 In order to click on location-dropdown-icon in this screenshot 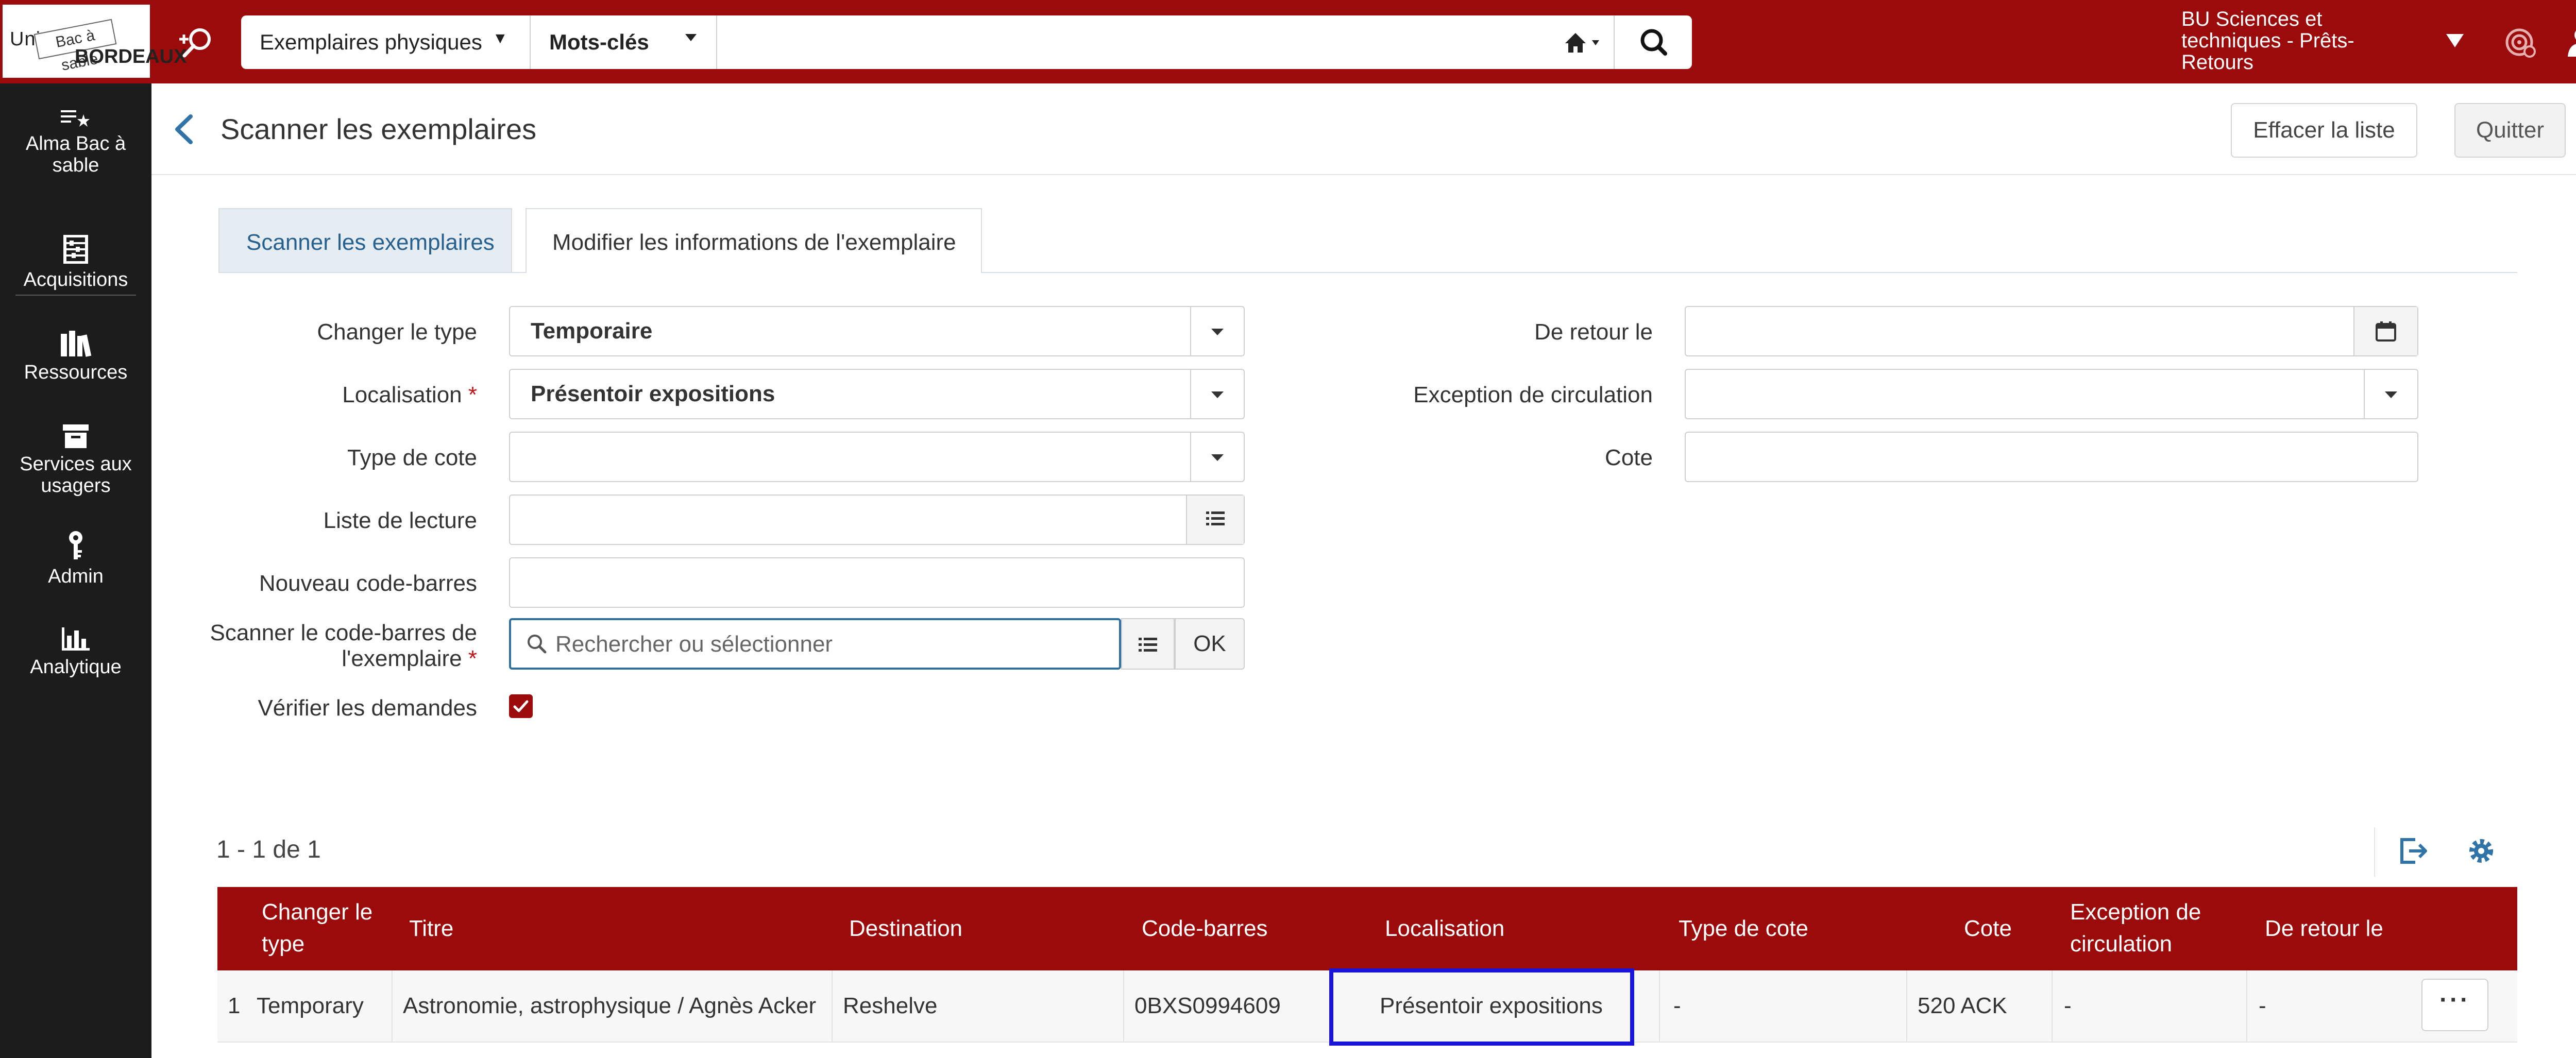, I will do `click(2455, 41)`.